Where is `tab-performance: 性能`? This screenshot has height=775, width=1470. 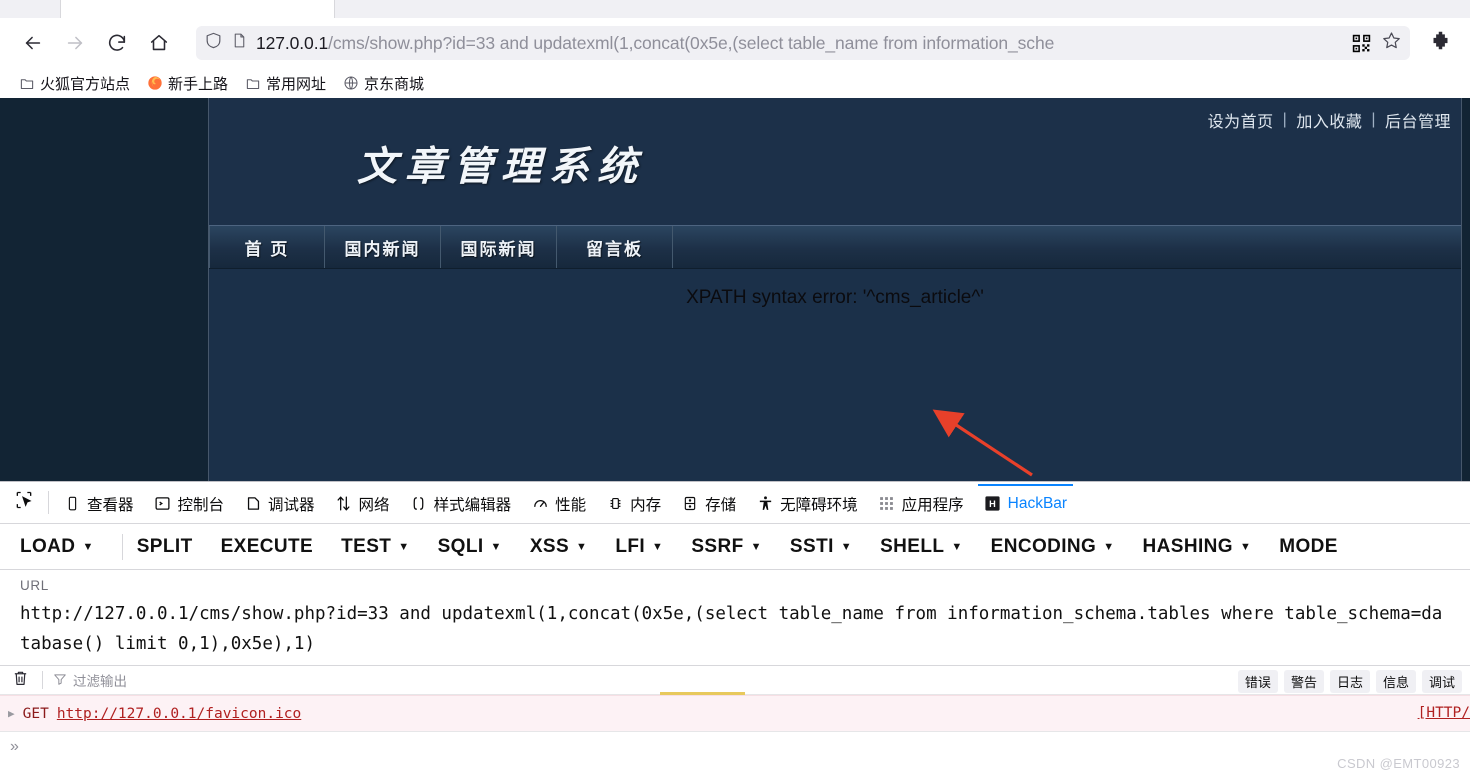
tab-performance: 性能 is located at coordinates (558, 502).